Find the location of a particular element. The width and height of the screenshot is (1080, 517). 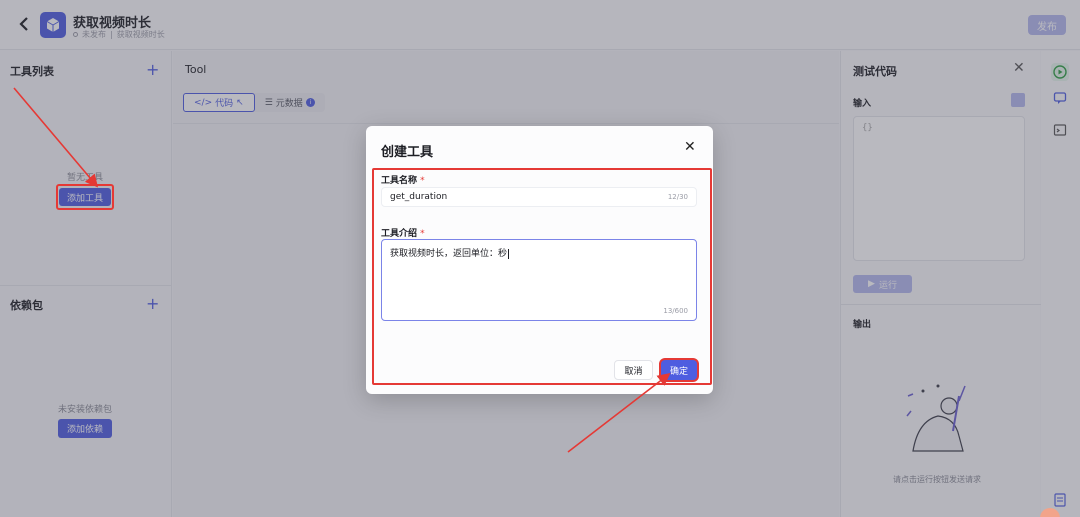

close-icon: ✕ is located at coordinates (690, 147).